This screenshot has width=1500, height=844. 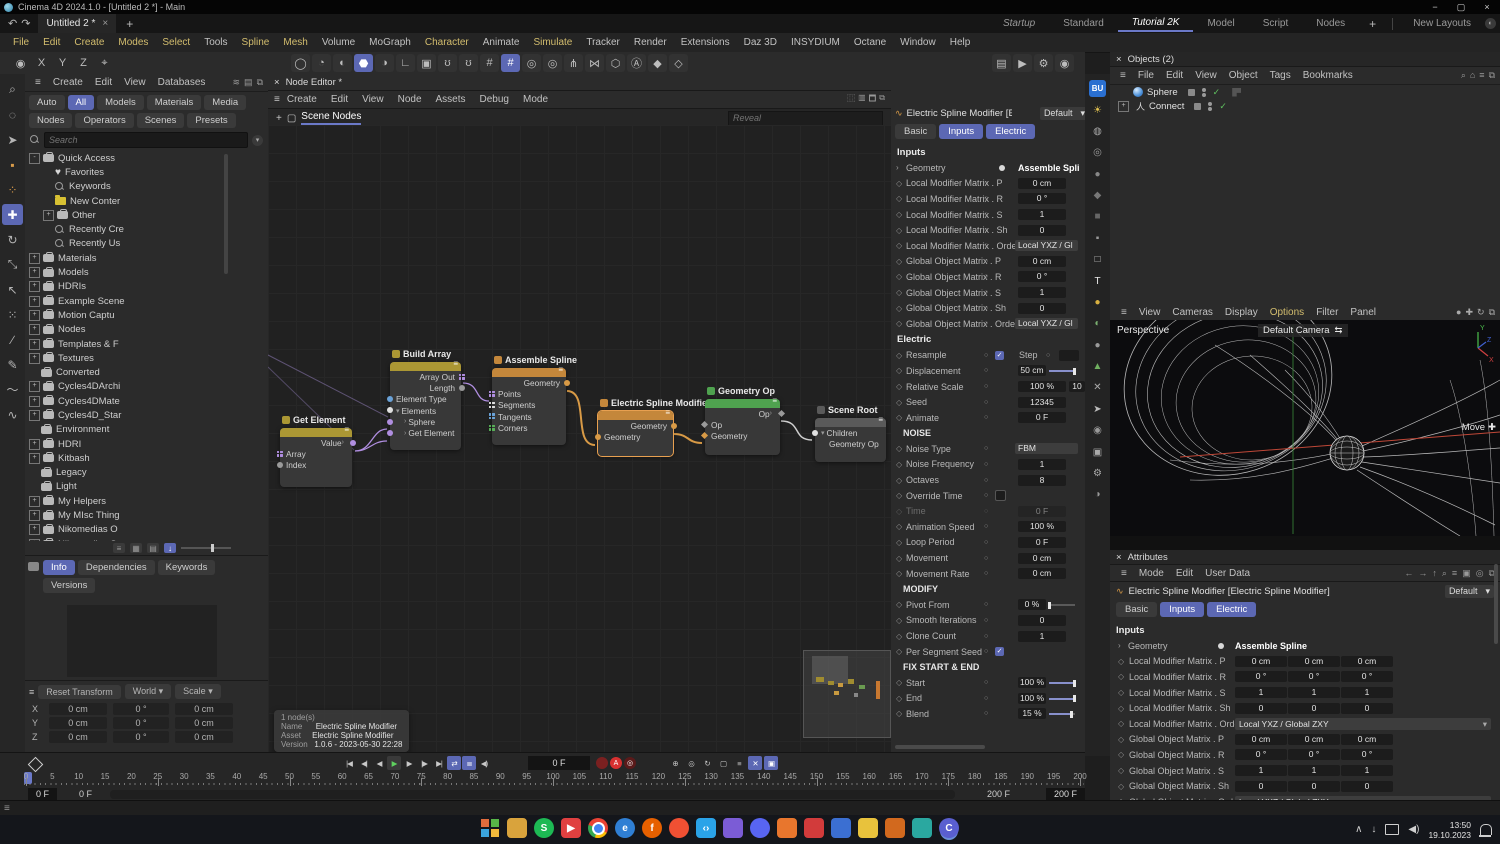 What do you see at coordinates (1046, 246) in the screenshot?
I see `dropdown-local-modifier-matrix-order: Local YXZ / Gl` at bounding box center [1046, 246].